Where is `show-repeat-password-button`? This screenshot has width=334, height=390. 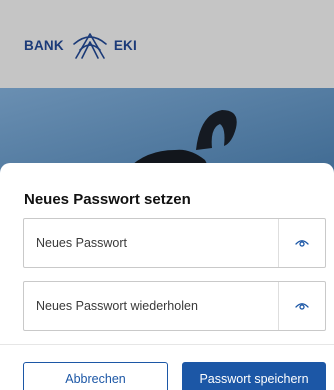 show-repeat-password-button is located at coordinates (302, 306).